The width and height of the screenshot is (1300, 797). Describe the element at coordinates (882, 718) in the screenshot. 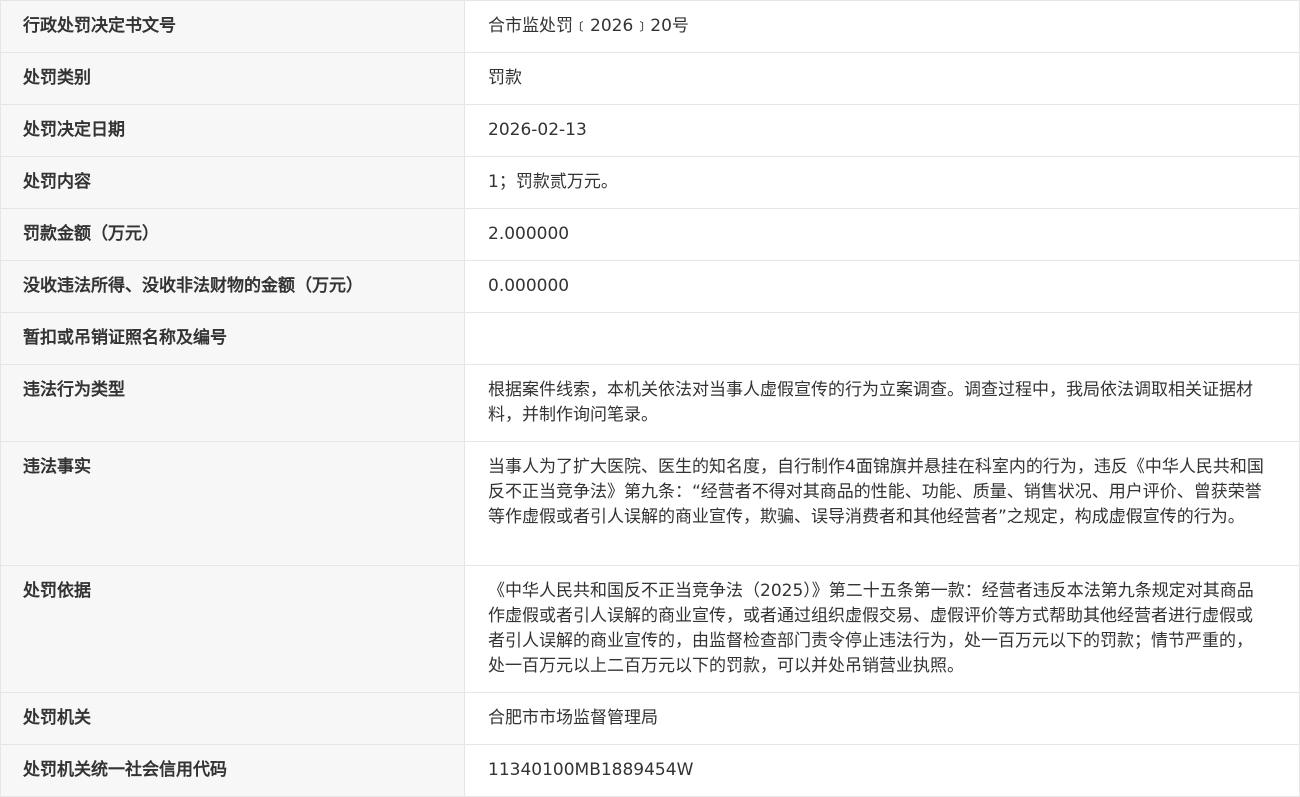

I see `penalty-authority-value: 合肥市市场监督管理局` at that location.